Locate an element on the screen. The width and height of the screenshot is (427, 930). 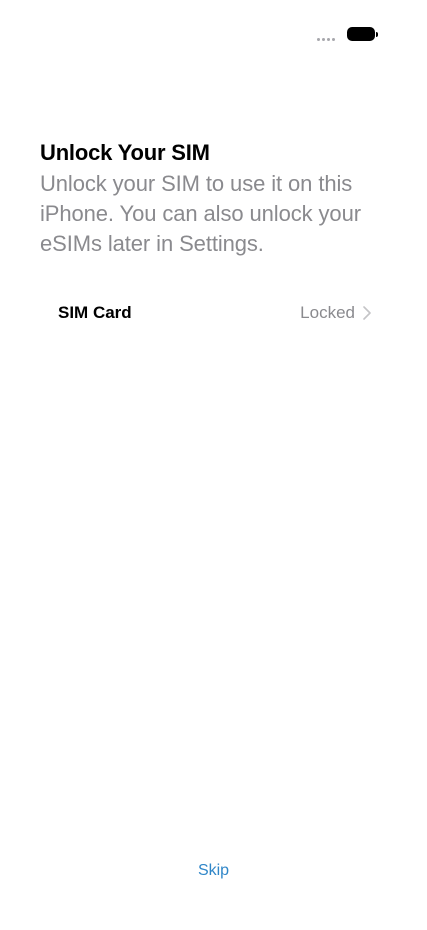
sim-card-status: Locked is located at coordinates (327, 312).